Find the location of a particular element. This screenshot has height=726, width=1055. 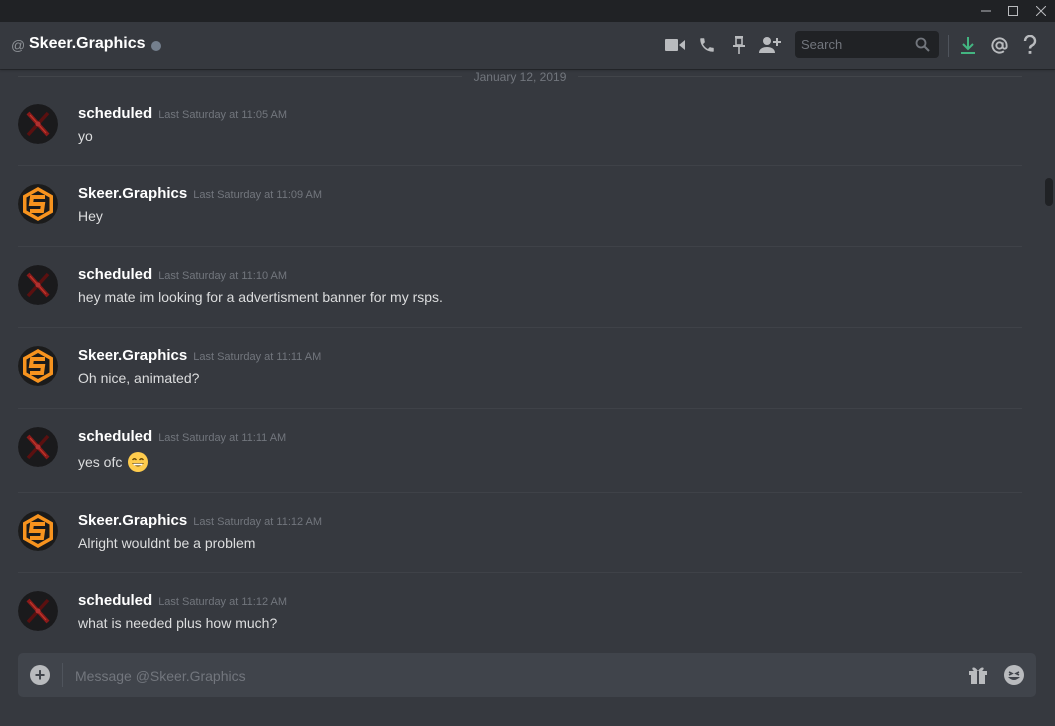

message-body: Oh nice, animated? is located at coordinates (138, 378).